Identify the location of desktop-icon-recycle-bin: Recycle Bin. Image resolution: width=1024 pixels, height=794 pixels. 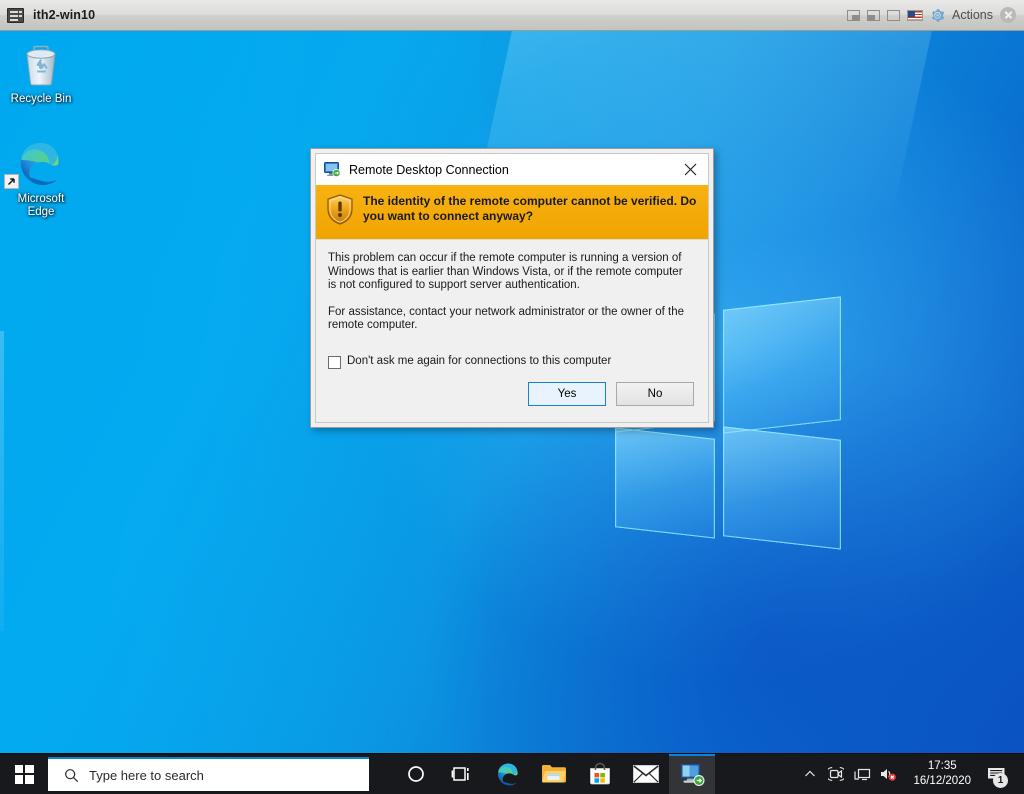
(41, 72).